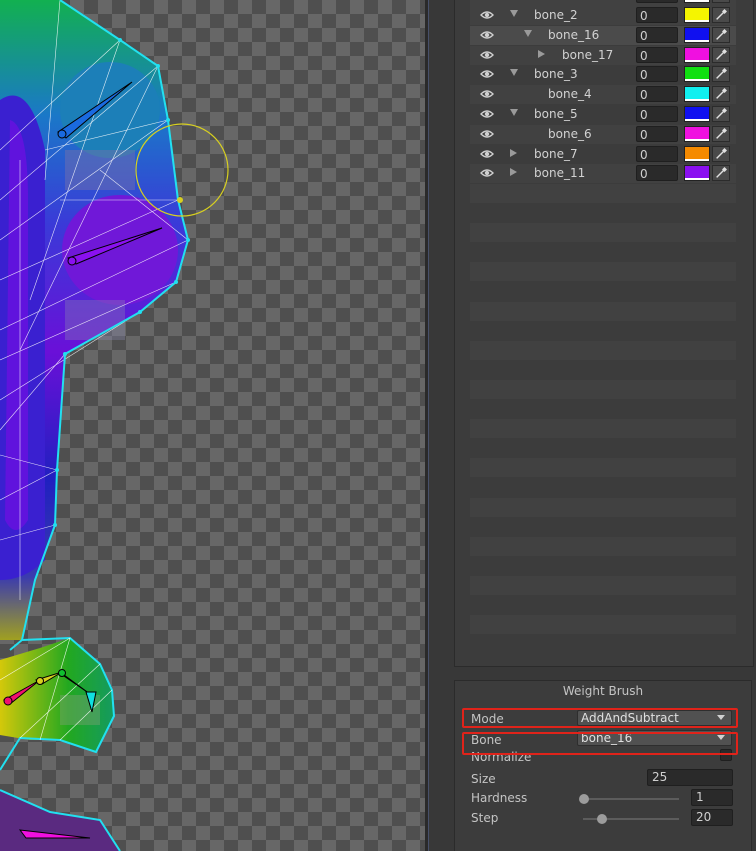 The image size is (756, 851). What do you see at coordinates (570, 133) in the screenshot?
I see `bone-name: bone_6` at bounding box center [570, 133].